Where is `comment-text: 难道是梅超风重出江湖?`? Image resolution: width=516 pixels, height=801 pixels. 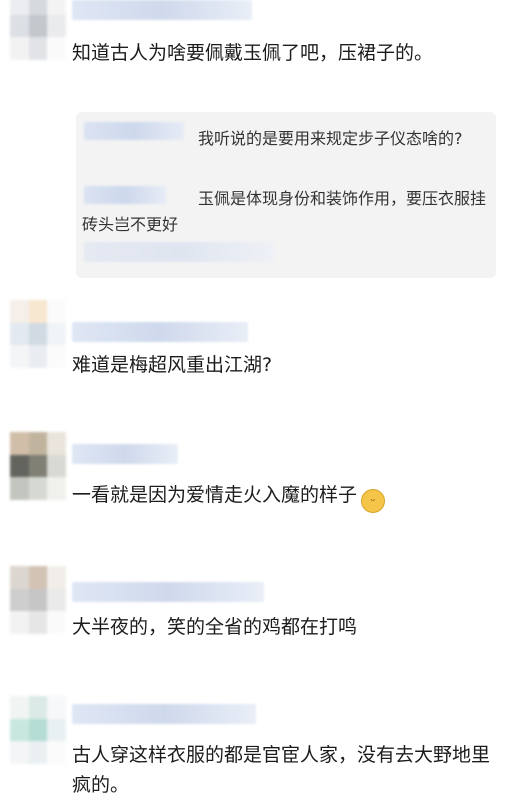
comment-text: 难道是梅超风重出江湖? is located at coordinates (172, 365).